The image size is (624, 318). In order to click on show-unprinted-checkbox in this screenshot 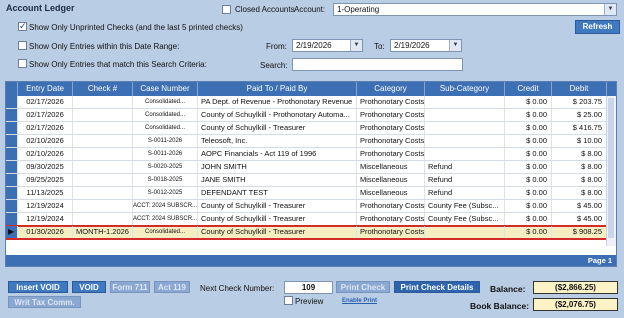, I will do `click(22, 27)`.